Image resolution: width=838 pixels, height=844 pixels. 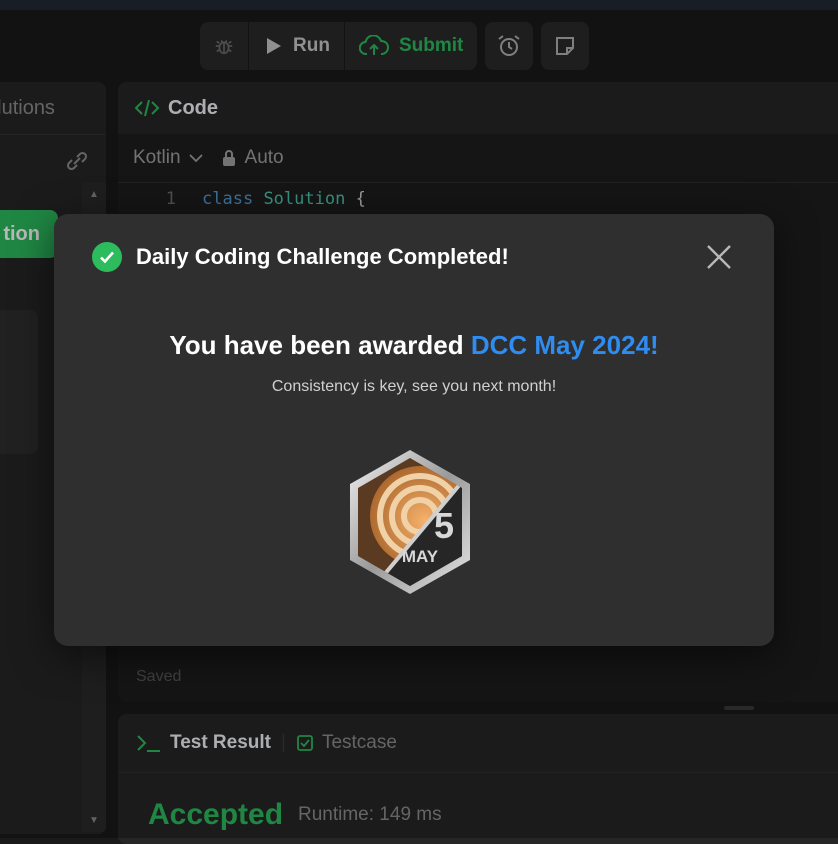 What do you see at coordinates (420, 556) in the screenshot?
I see `badge-month: MAY` at bounding box center [420, 556].